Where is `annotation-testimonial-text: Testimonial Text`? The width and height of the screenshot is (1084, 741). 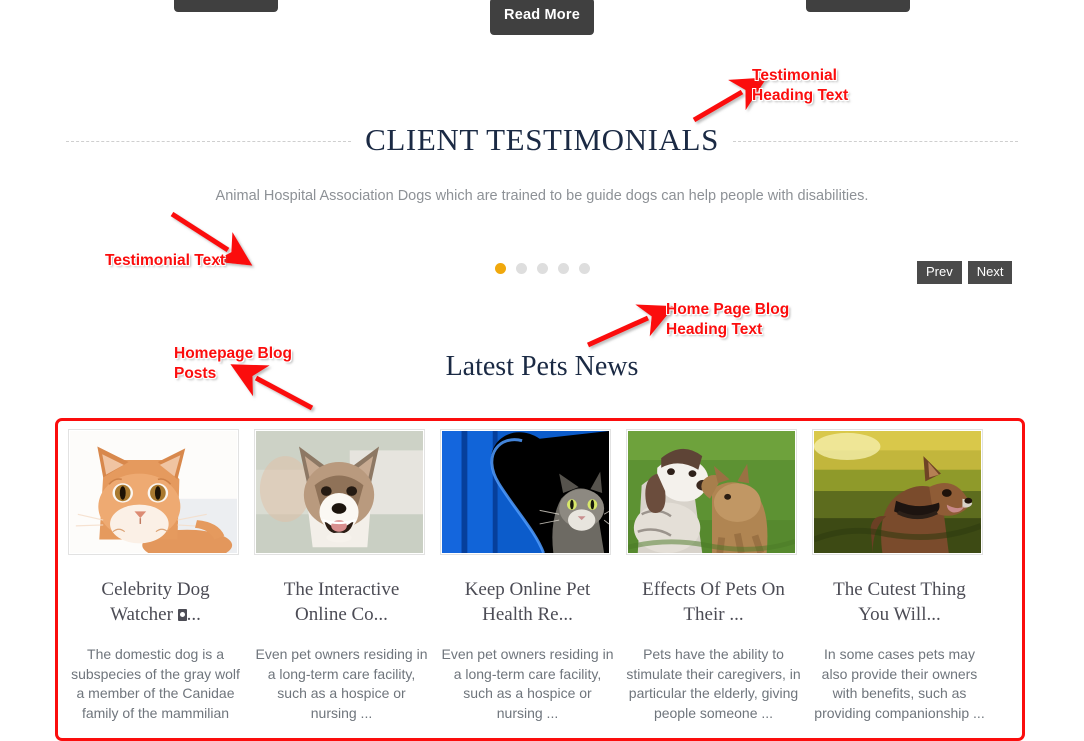 annotation-testimonial-text: Testimonial Text is located at coordinates (165, 261).